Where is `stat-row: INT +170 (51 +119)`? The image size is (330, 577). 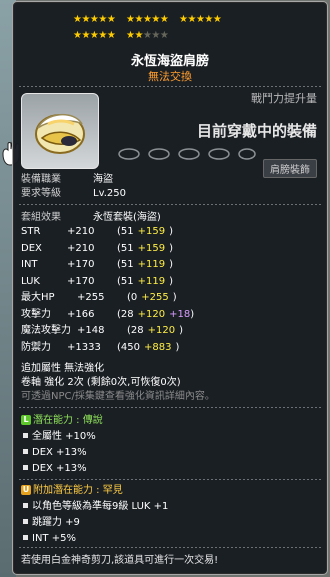
stat-row: INT +170 (51 +119) is located at coordinates (97, 265).